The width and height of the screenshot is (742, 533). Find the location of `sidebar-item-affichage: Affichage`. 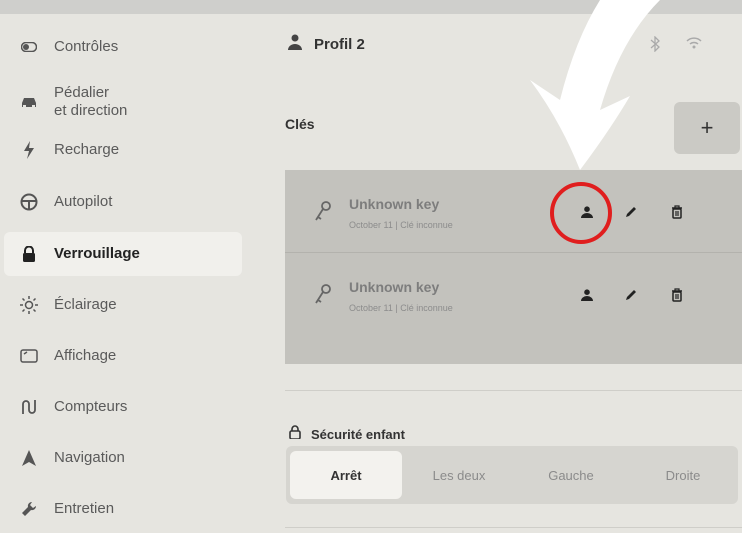

sidebar-item-affichage: Affichage is located at coordinates (123, 356).